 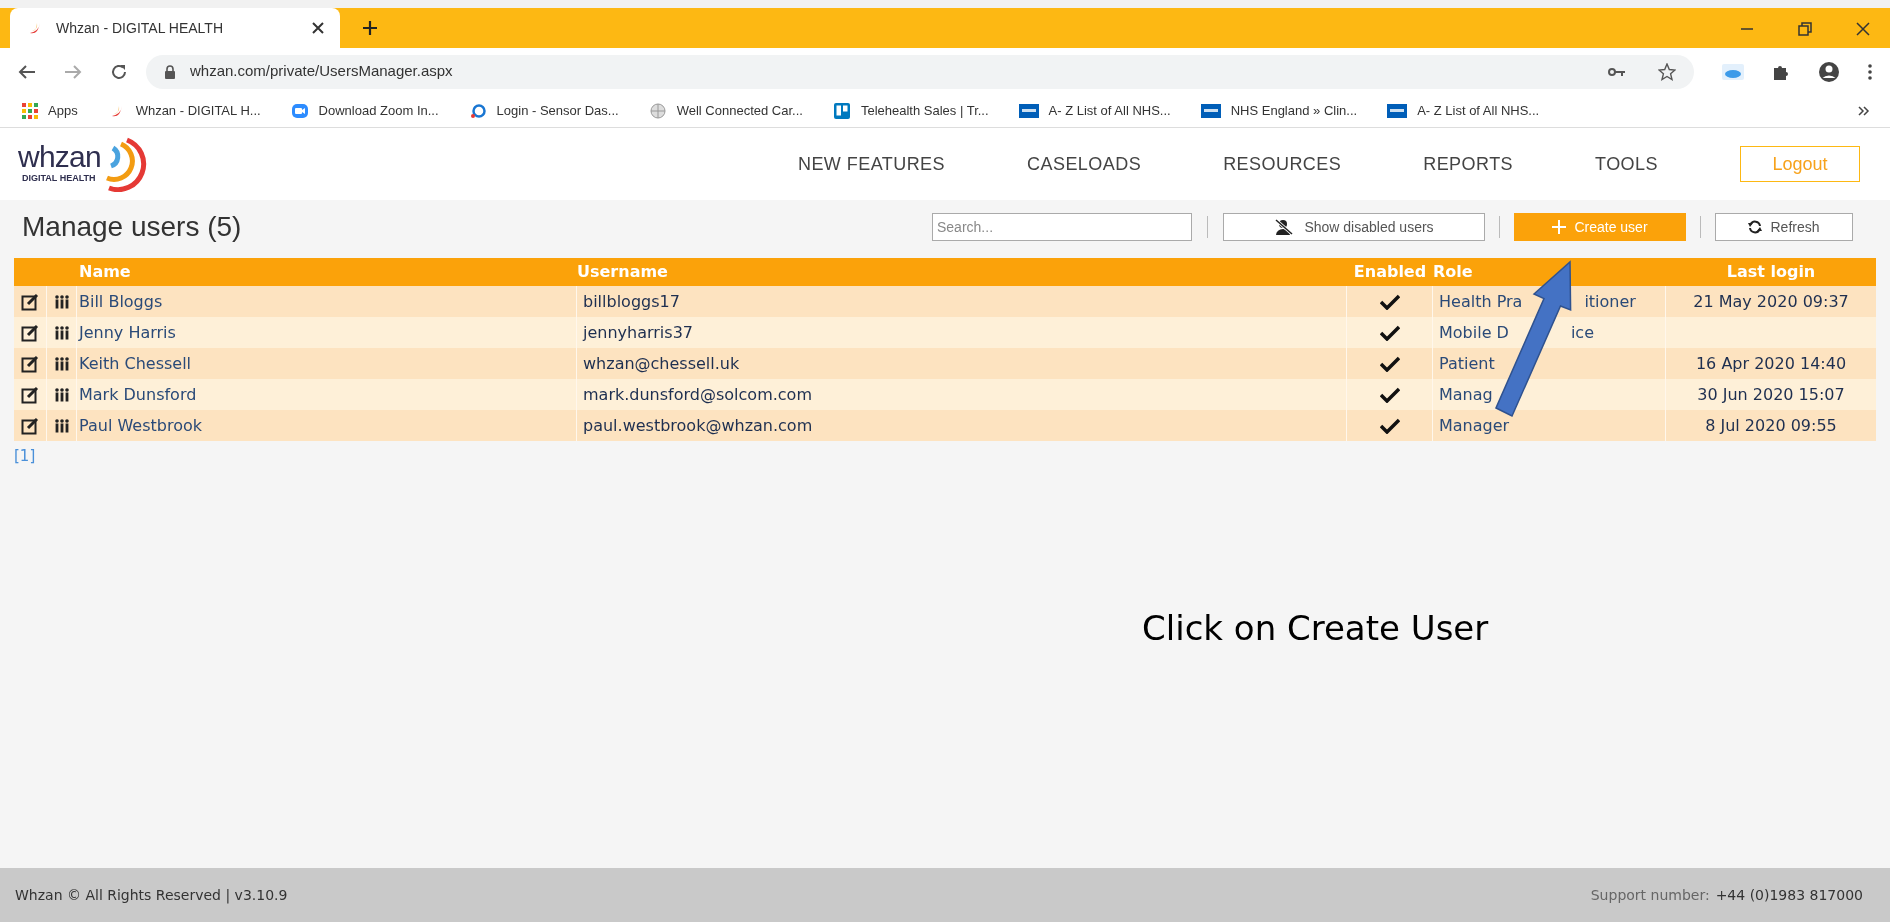 What do you see at coordinates (59, 157) in the screenshot?
I see `logo-text: whzan` at bounding box center [59, 157].